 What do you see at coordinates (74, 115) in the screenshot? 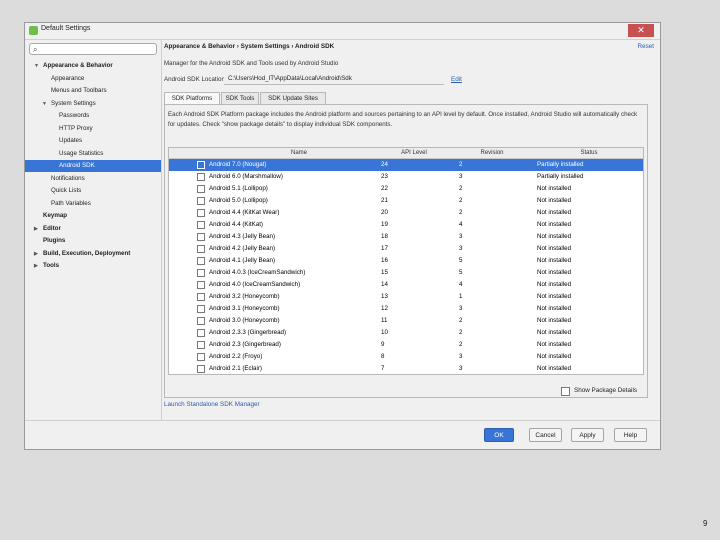
I see `sidebar-item-label: Passwords` at bounding box center [74, 115].